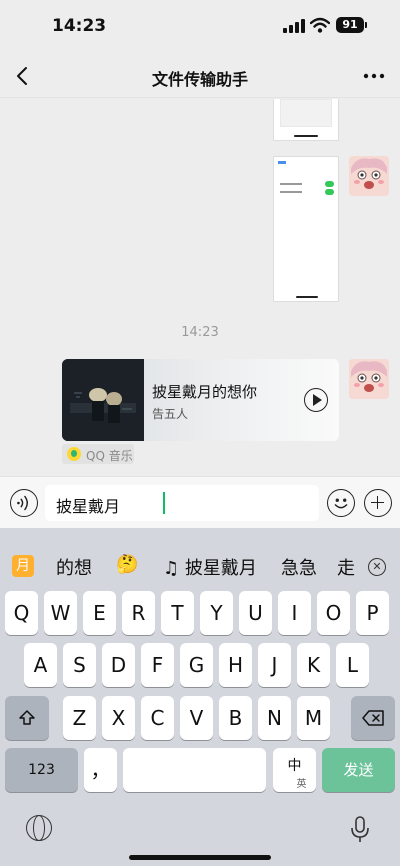  I want to click on music-source-label: QQ 音乐, so click(109, 456).